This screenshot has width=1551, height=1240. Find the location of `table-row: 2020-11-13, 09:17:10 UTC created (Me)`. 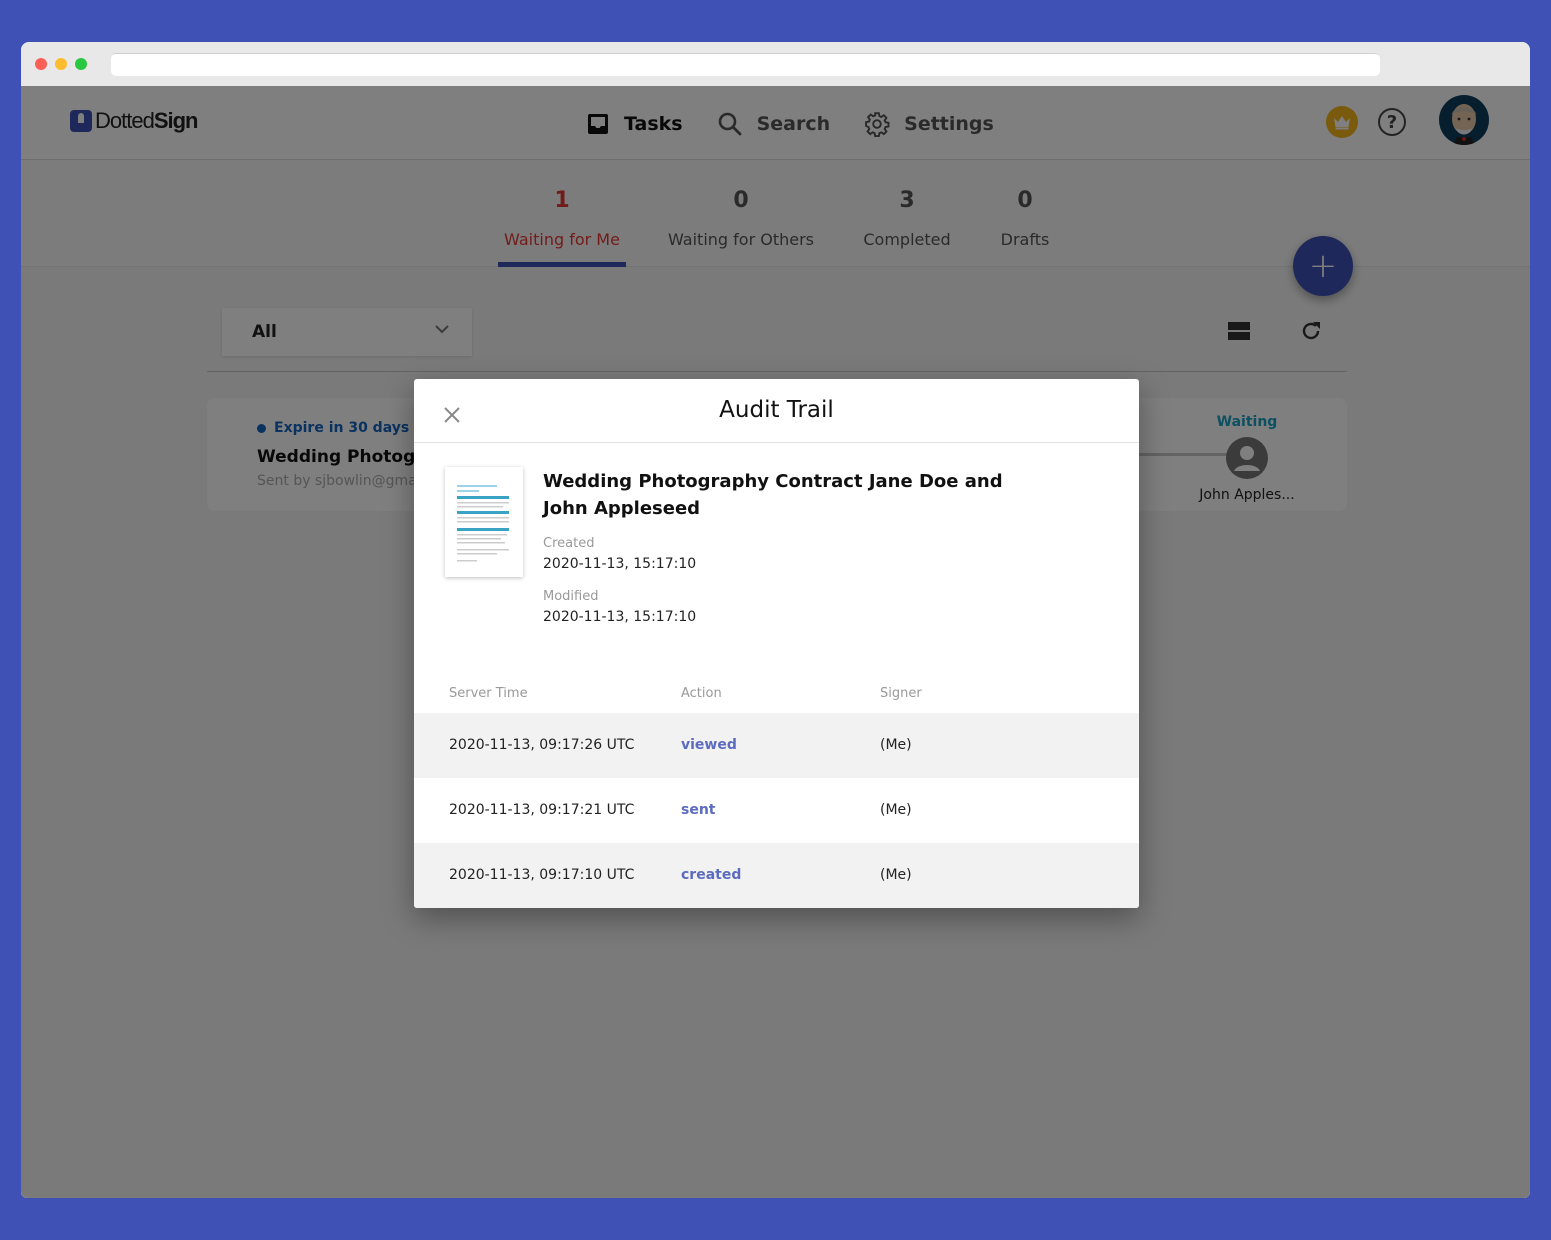

table-row: 2020-11-13, 09:17:10 UTC created (Me) is located at coordinates (776, 875).